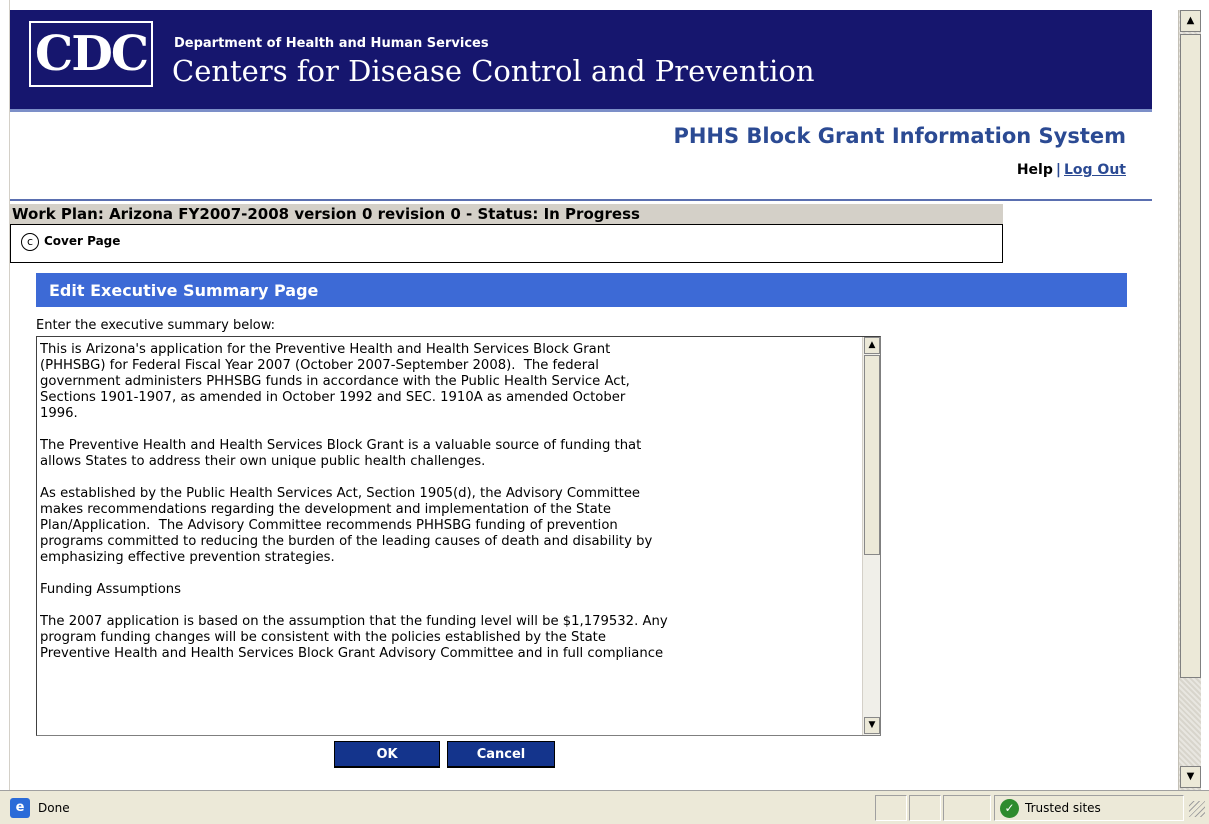  I want to click on cancel-button: Cancel, so click(501, 754).